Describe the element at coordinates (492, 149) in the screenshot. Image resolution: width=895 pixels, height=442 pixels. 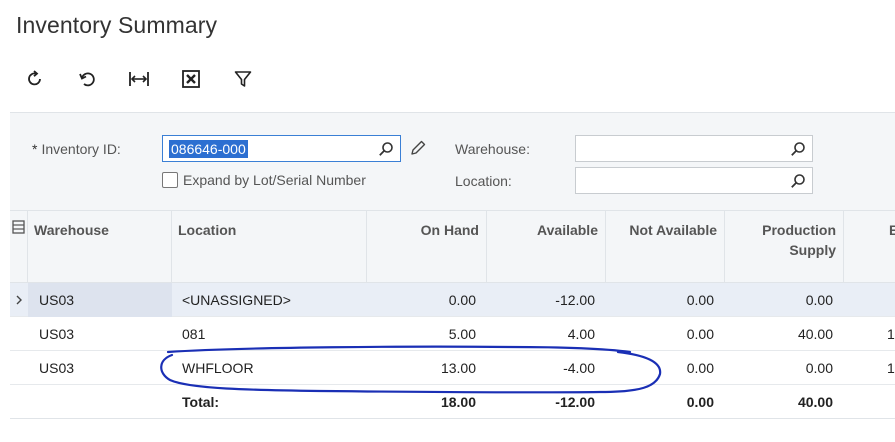
I see `warehouse-label: Warehouse:` at that location.